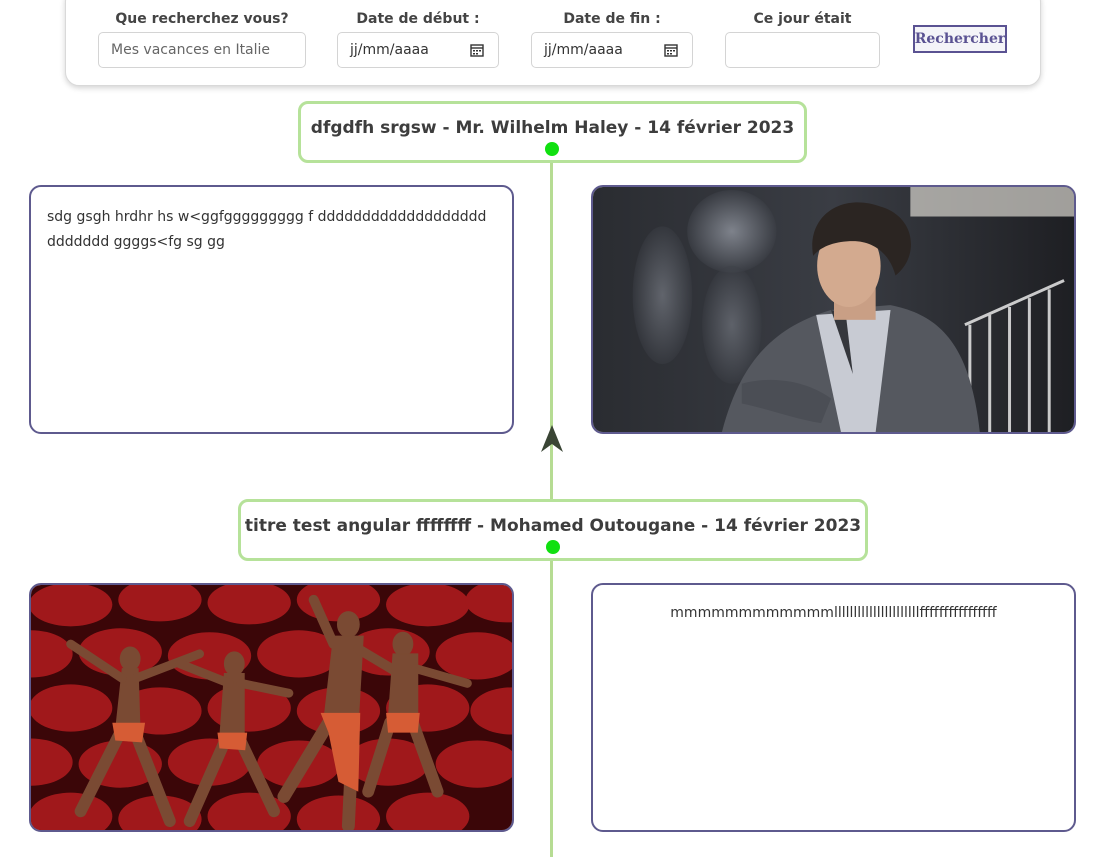 The height and width of the screenshot is (857, 1107). What do you see at coordinates (389, 50) in the screenshot?
I see `start-date-value: jj/mm/aaaa` at bounding box center [389, 50].